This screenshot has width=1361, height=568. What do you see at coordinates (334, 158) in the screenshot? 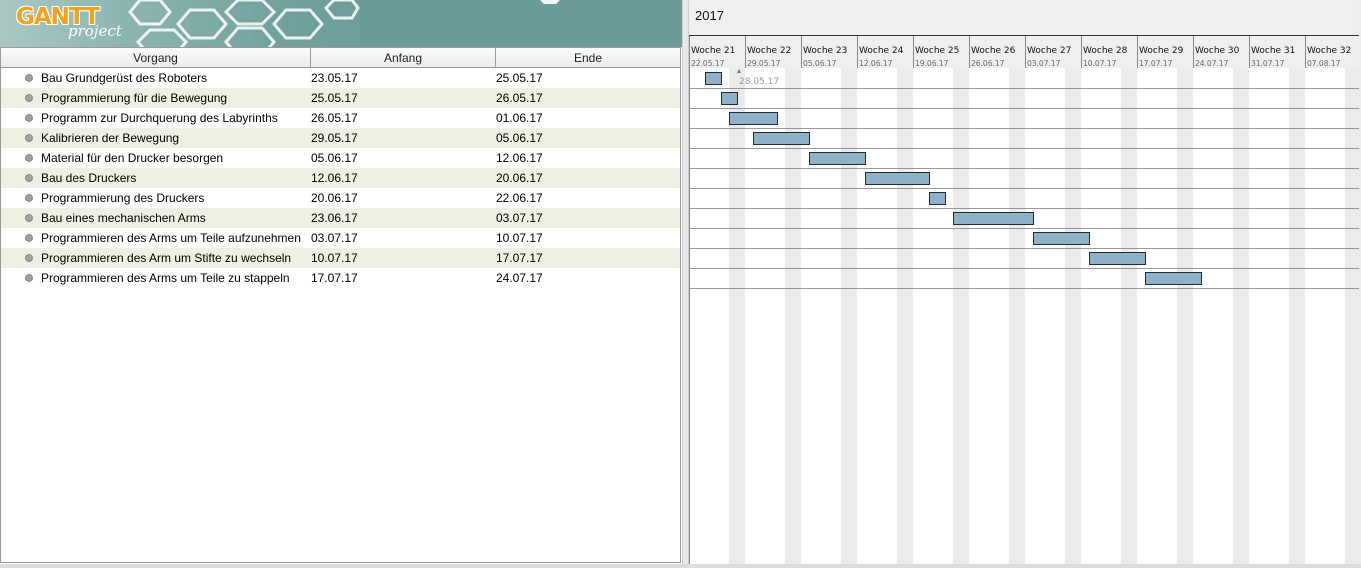
I see `task-start: 05.06.17` at bounding box center [334, 158].